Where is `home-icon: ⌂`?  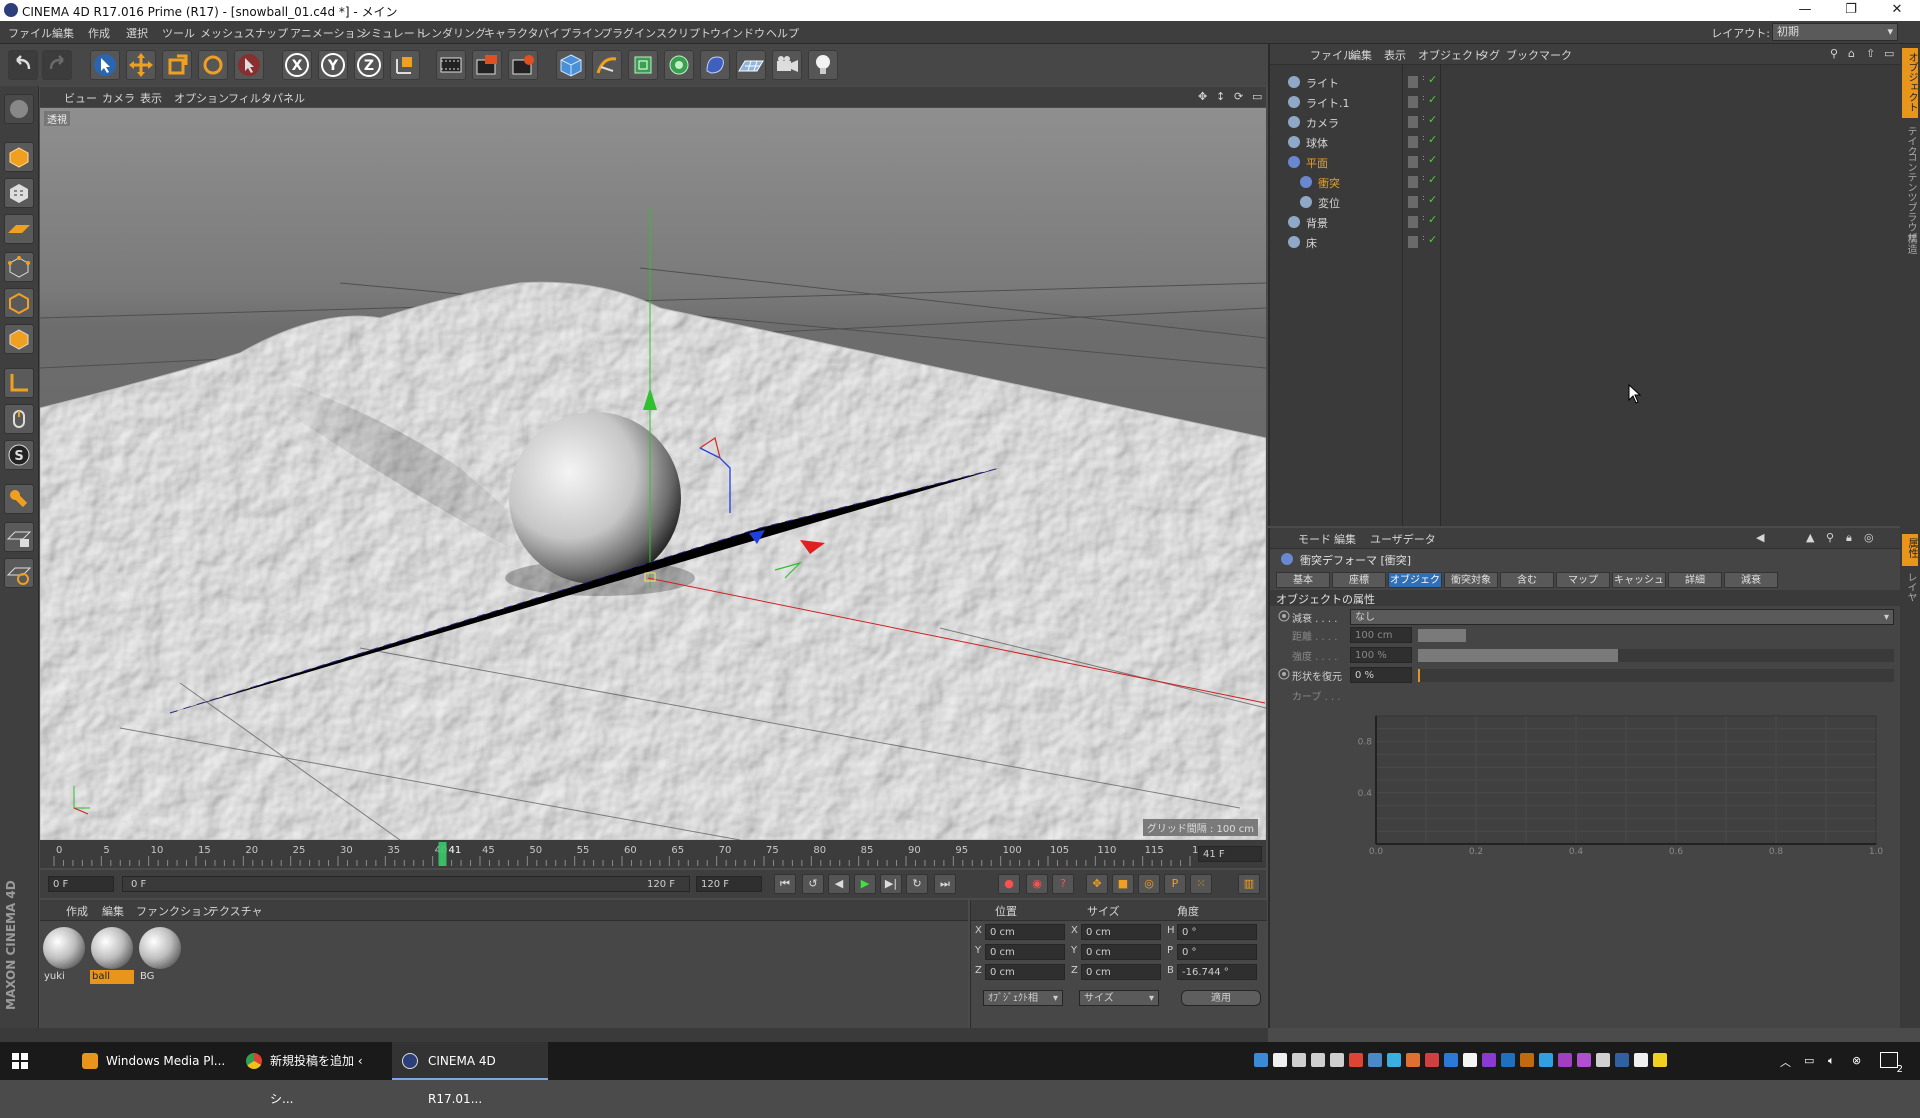
home-icon: ⌂ is located at coordinates (1851, 53).